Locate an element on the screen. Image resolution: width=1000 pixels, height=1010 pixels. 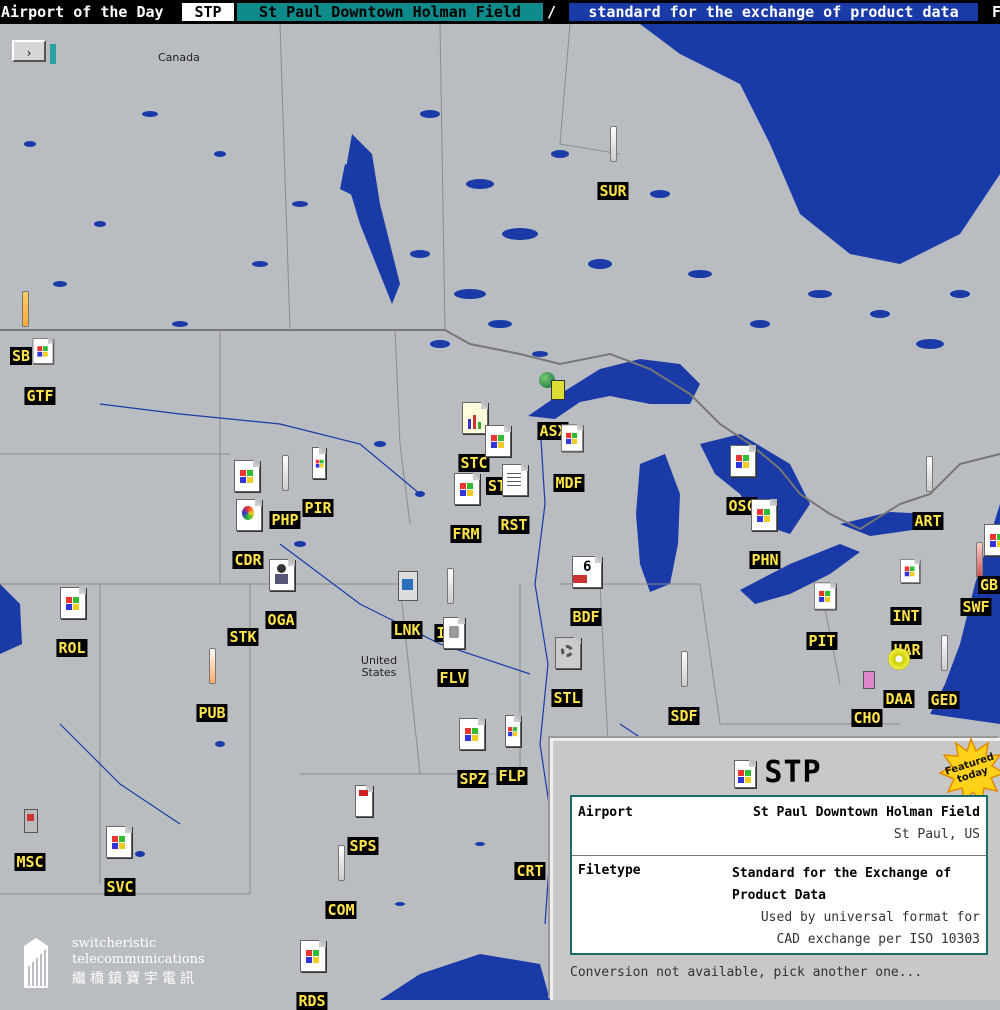
airport-code-label: CRT is located at coordinates (530, 871).